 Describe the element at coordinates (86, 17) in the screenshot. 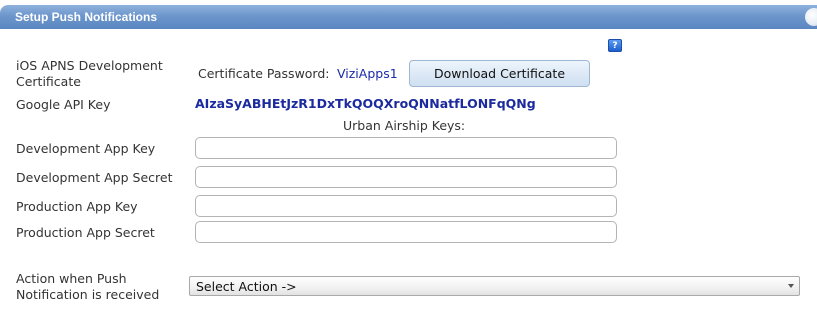

I see `panel-title: Setup Push Notifications` at that location.